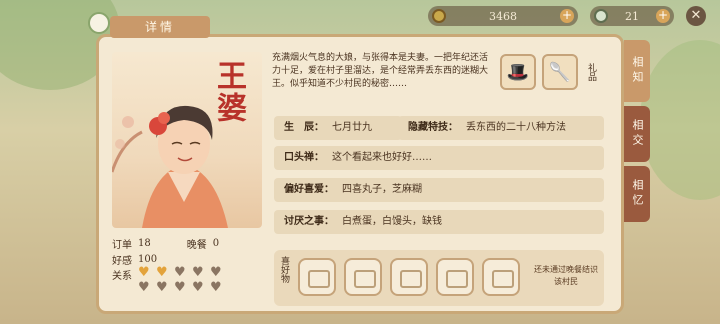  I want to click on coin-value: 3468, so click(503, 16).